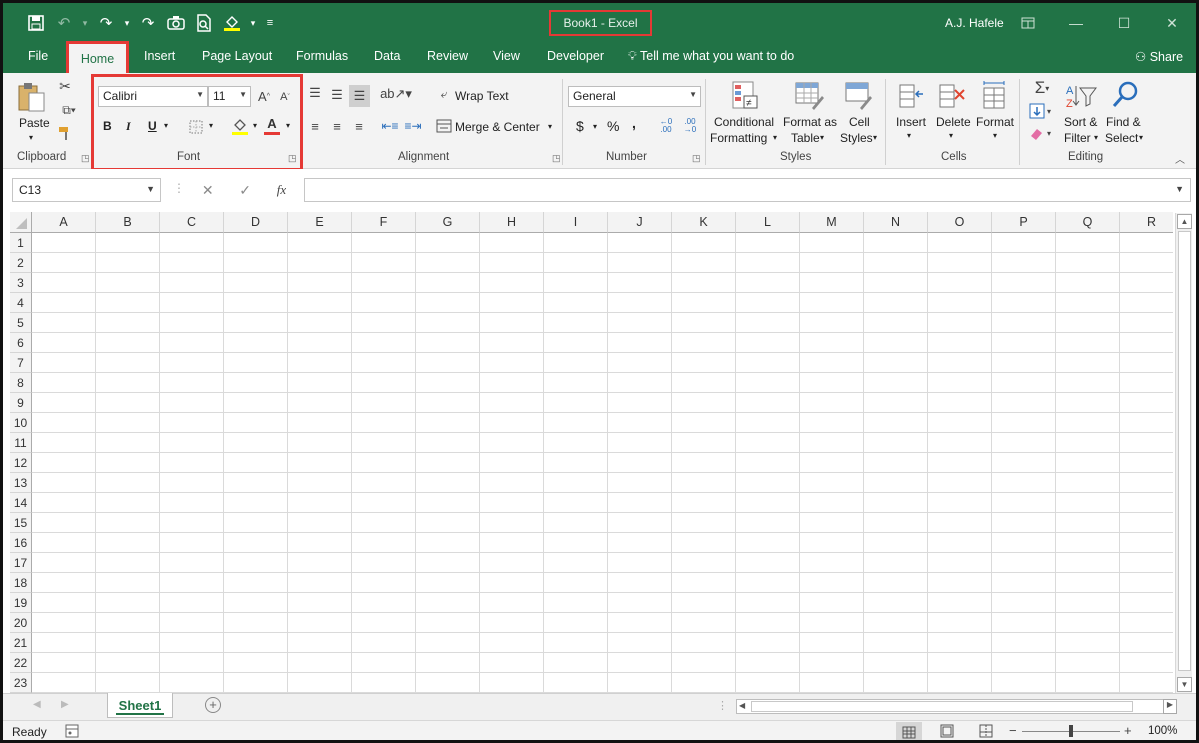 This screenshot has width=1199, height=743. I want to click on customize-qat-icon: ≡, so click(270, 23).